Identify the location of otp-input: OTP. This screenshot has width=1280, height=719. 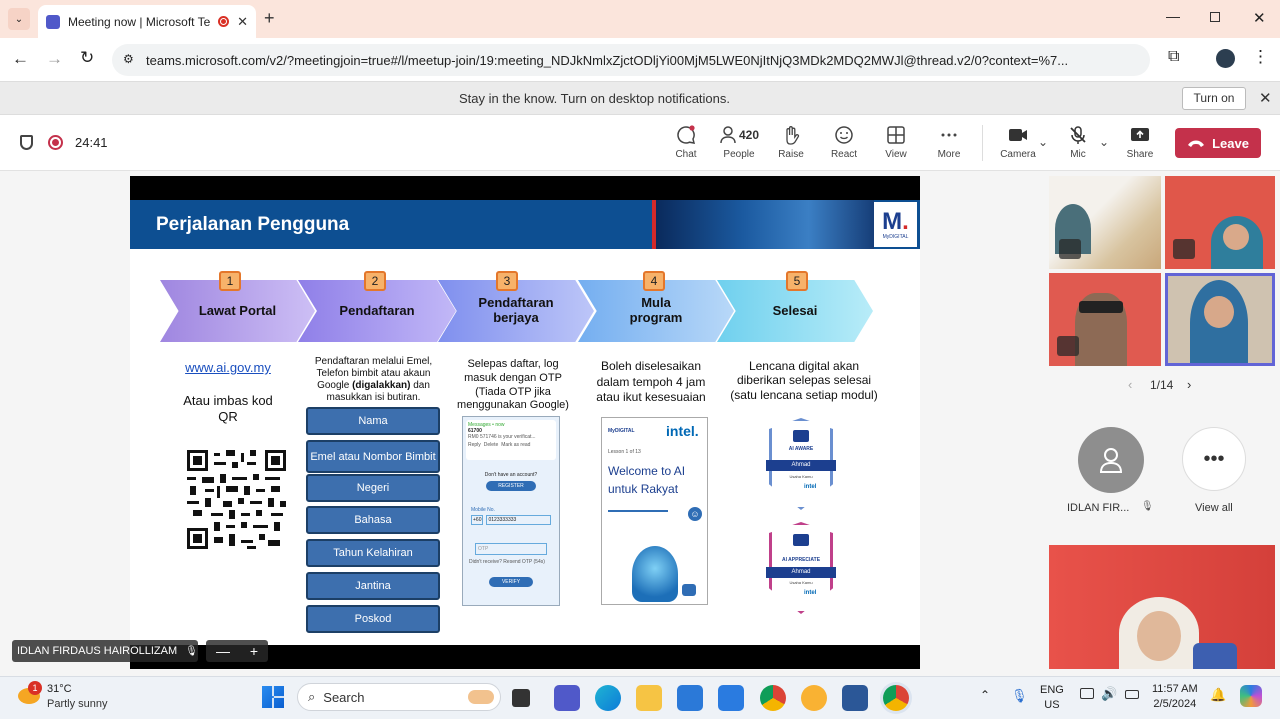
(511, 549).